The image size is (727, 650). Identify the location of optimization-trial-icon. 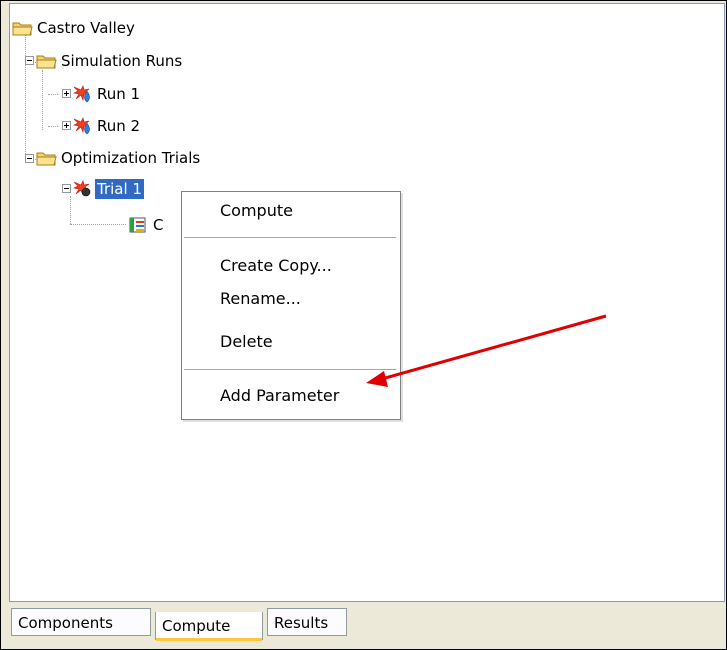
(82, 189).